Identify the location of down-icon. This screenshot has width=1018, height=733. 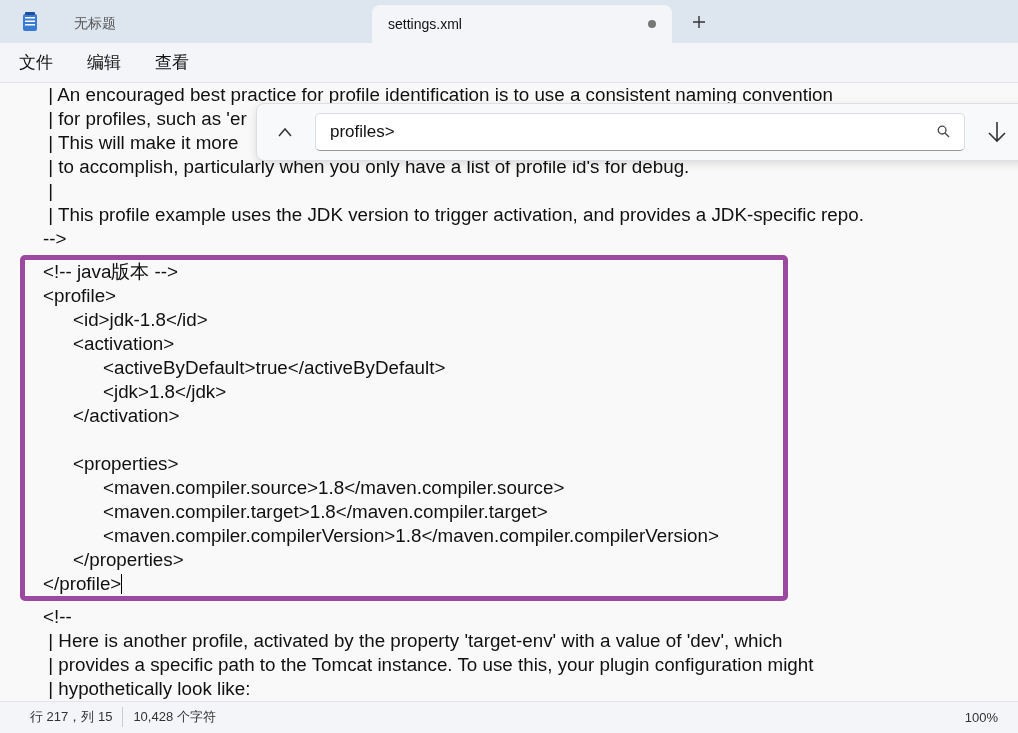
(997, 131).